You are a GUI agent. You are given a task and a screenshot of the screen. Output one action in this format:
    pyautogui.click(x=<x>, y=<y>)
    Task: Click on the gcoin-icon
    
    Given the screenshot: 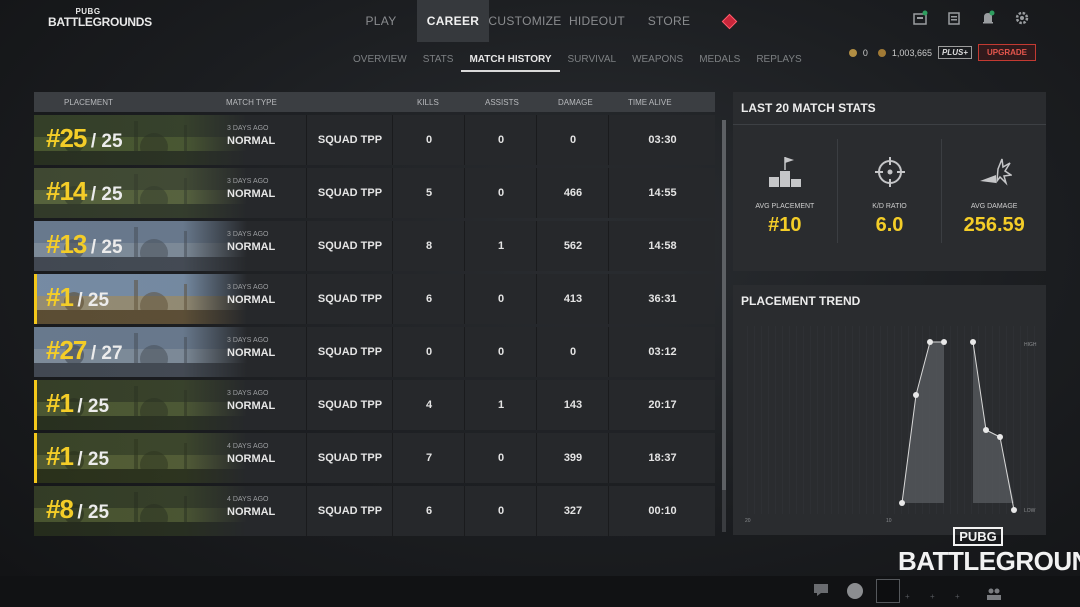 What is the action you would take?
    pyautogui.click(x=852, y=52)
    